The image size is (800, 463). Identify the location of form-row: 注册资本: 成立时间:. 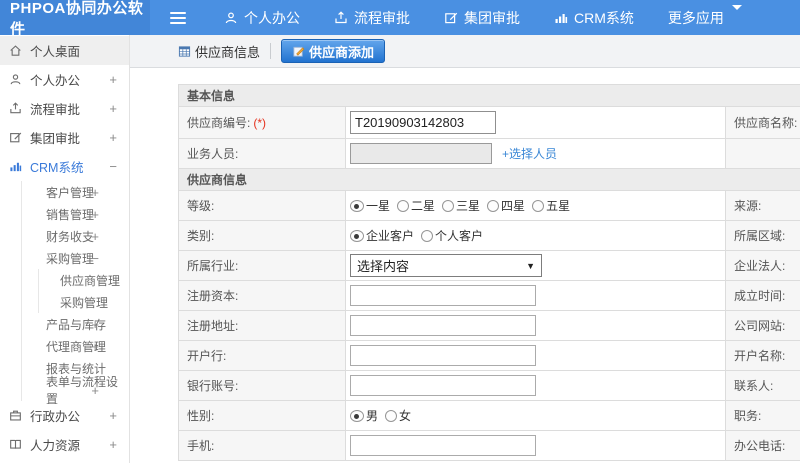
(489, 295).